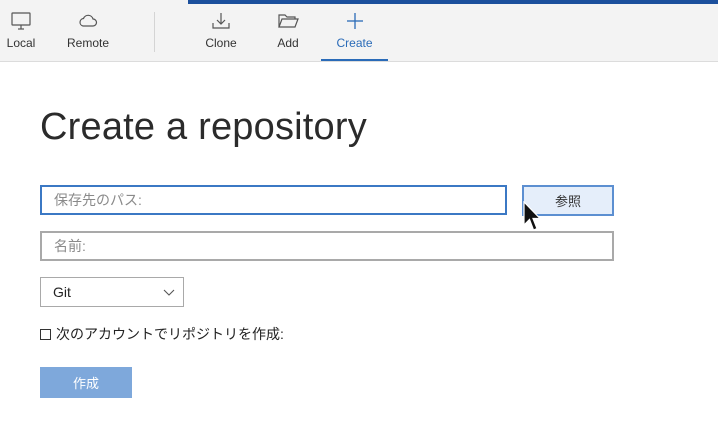 The width and height of the screenshot is (718, 436). I want to click on toolbar-remote-button: Remote, so click(88, 35).